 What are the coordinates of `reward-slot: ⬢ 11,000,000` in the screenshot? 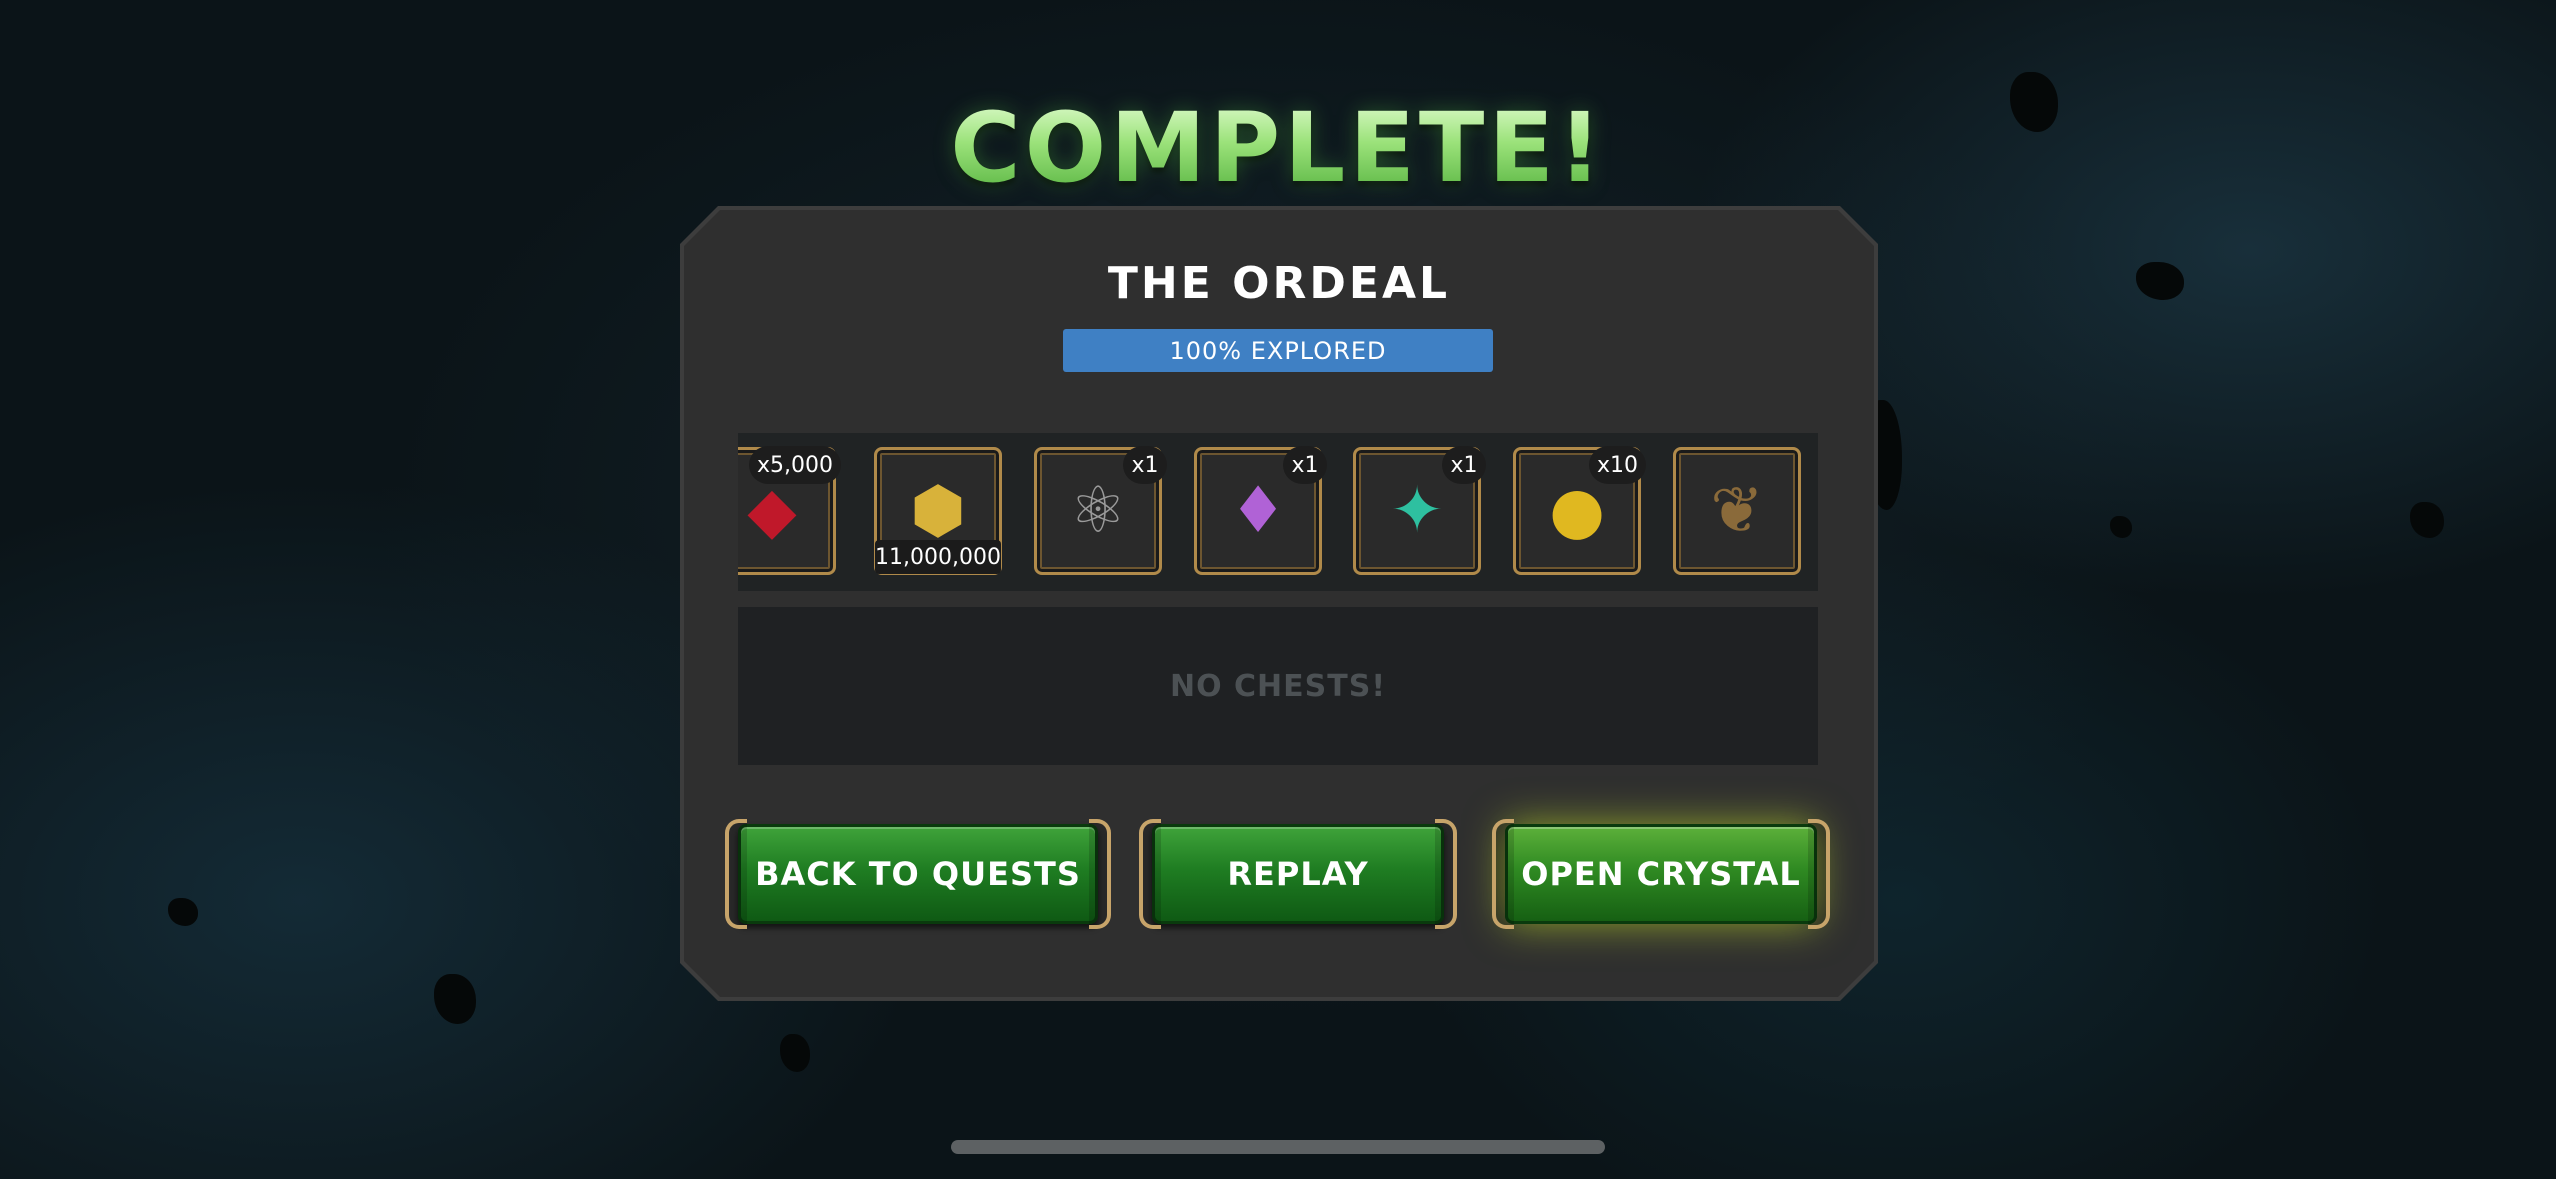 It's located at (938, 511).